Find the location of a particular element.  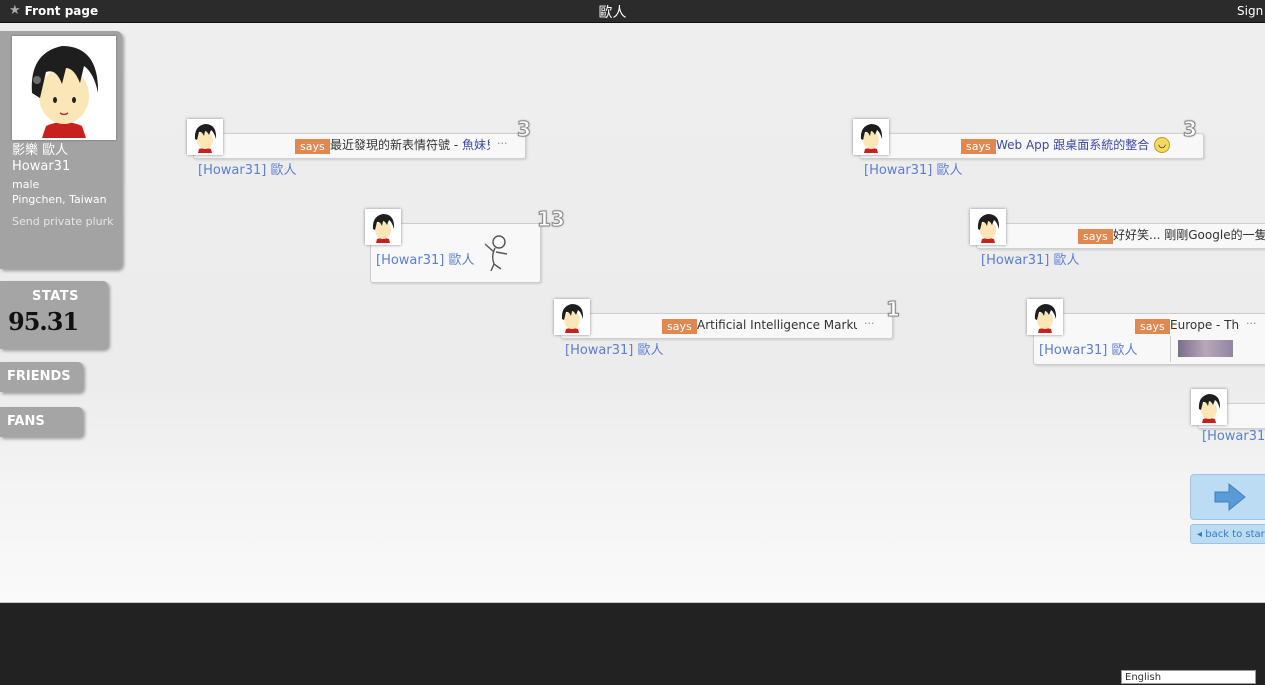

divider is located at coordinates (1170, 349).